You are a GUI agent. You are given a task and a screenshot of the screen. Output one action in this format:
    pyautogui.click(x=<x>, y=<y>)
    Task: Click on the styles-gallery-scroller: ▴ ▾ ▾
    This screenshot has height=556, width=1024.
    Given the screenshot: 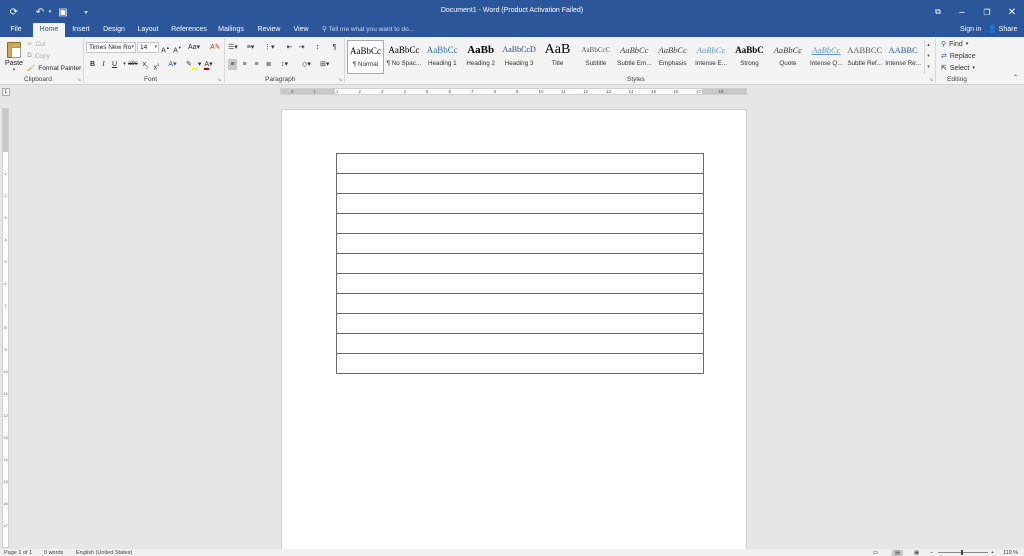 What is the action you would take?
    pyautogui.click(x=928, y=57)
    